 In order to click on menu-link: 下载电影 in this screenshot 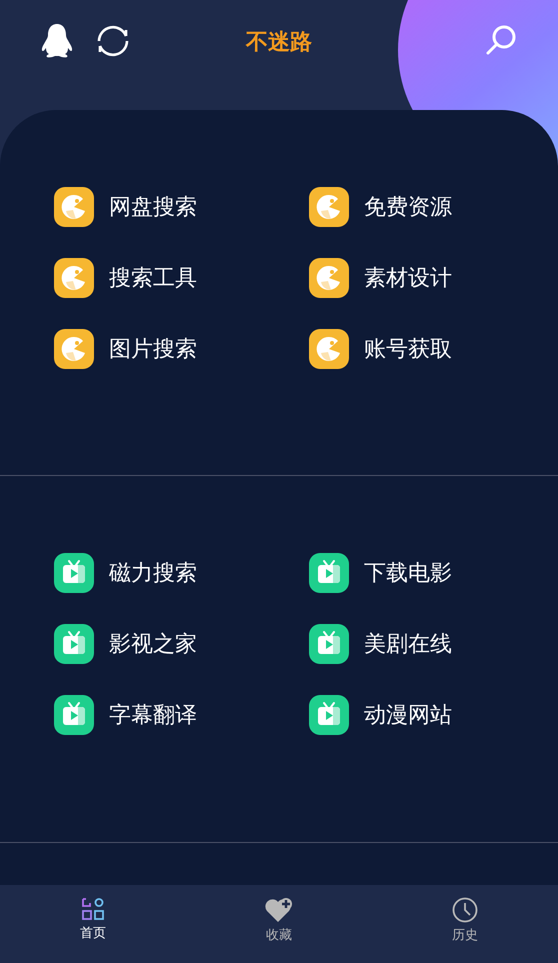, I will do `click(409, 573)`.